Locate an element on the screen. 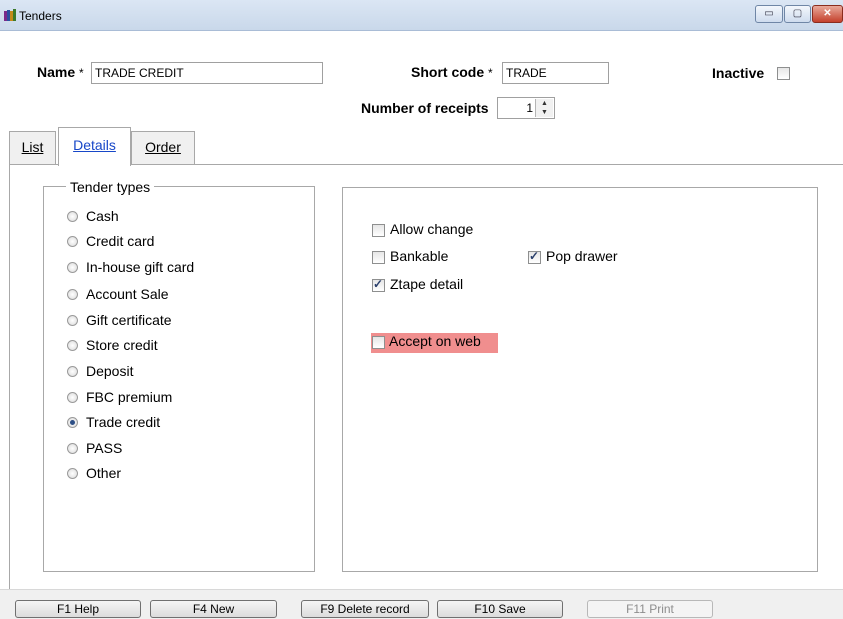  stepper-down-icon: ▼ is located at coordinates (544, 112).